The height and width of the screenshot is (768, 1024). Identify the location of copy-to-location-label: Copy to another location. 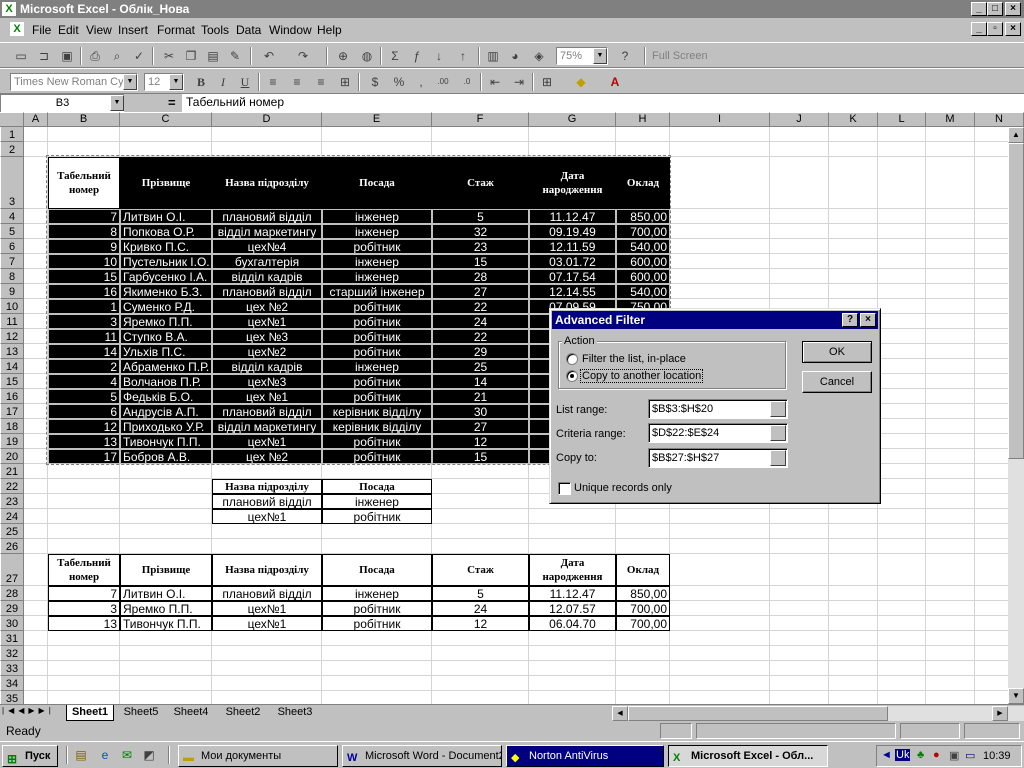
(642, 376).